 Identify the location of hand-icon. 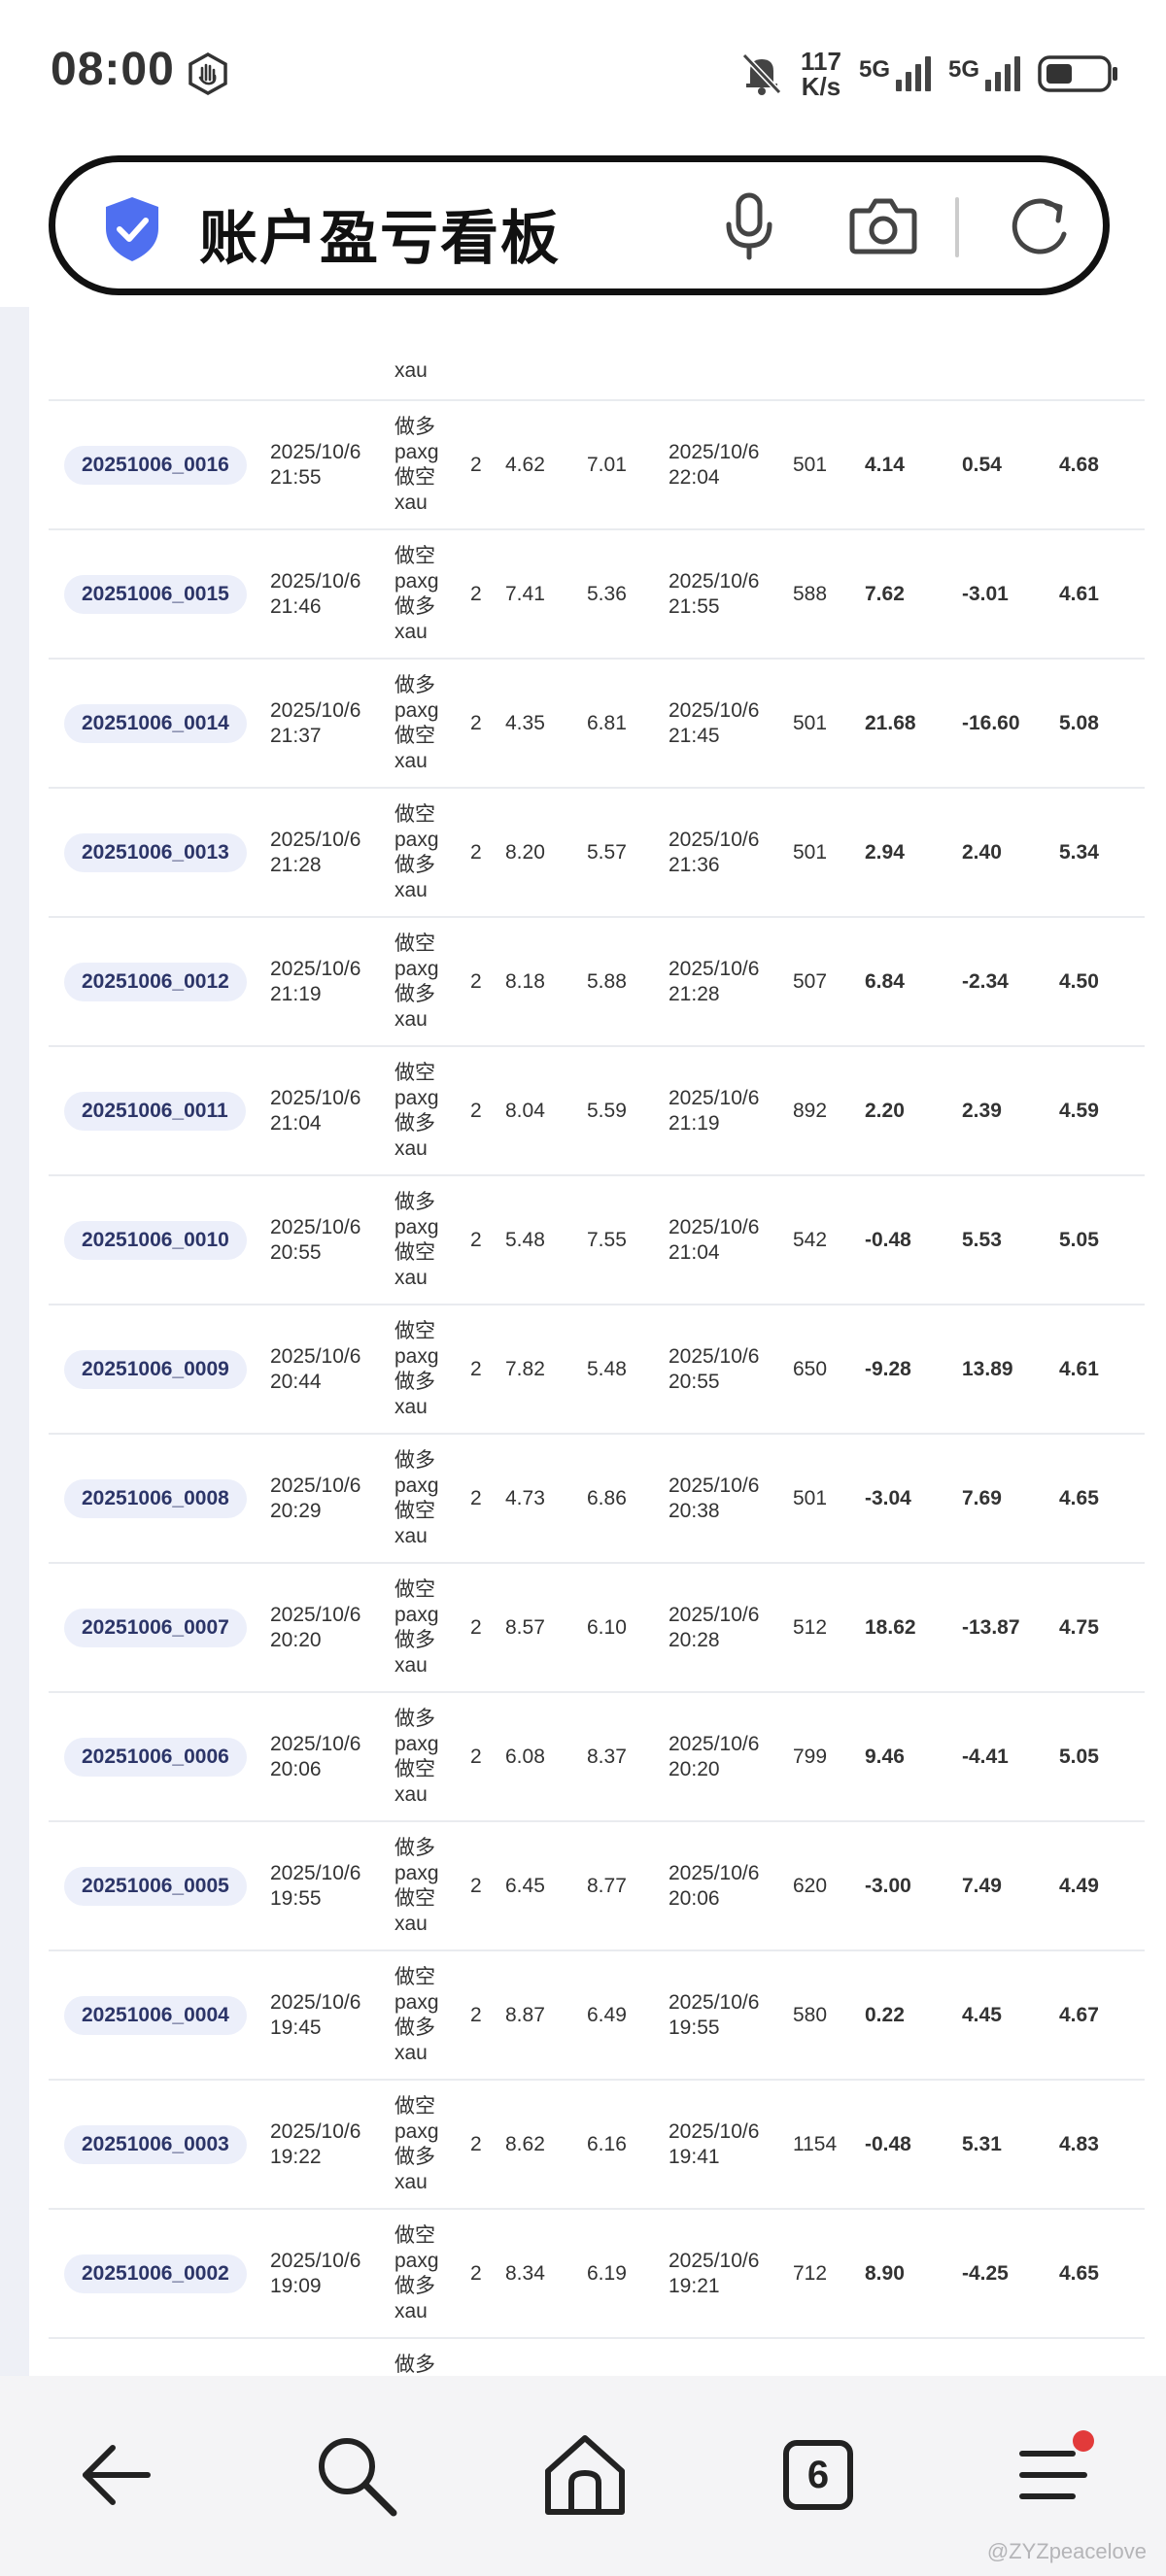
(208, 73).